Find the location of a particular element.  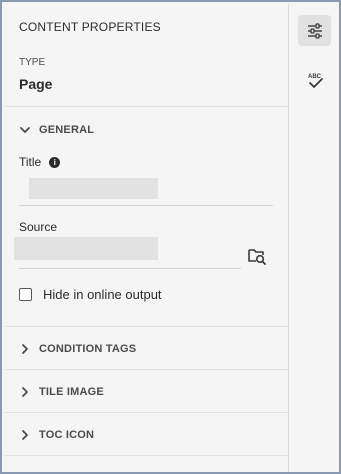

info-icon: i is located at coordinates (55, 162).